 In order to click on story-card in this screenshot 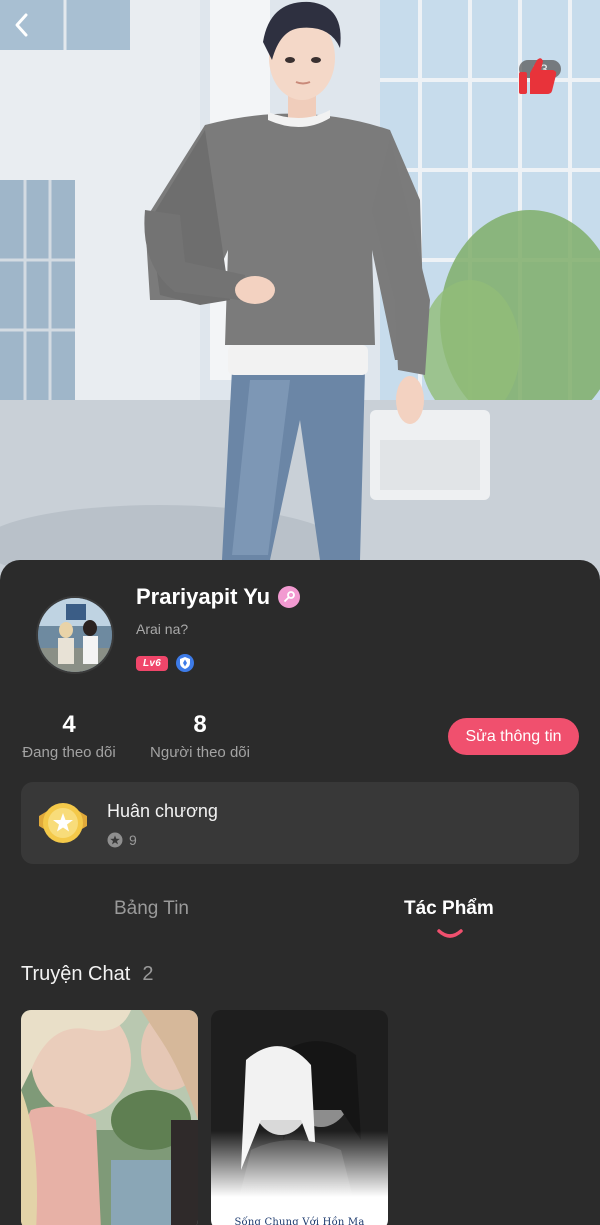, I will do `click(109, 1117)`.